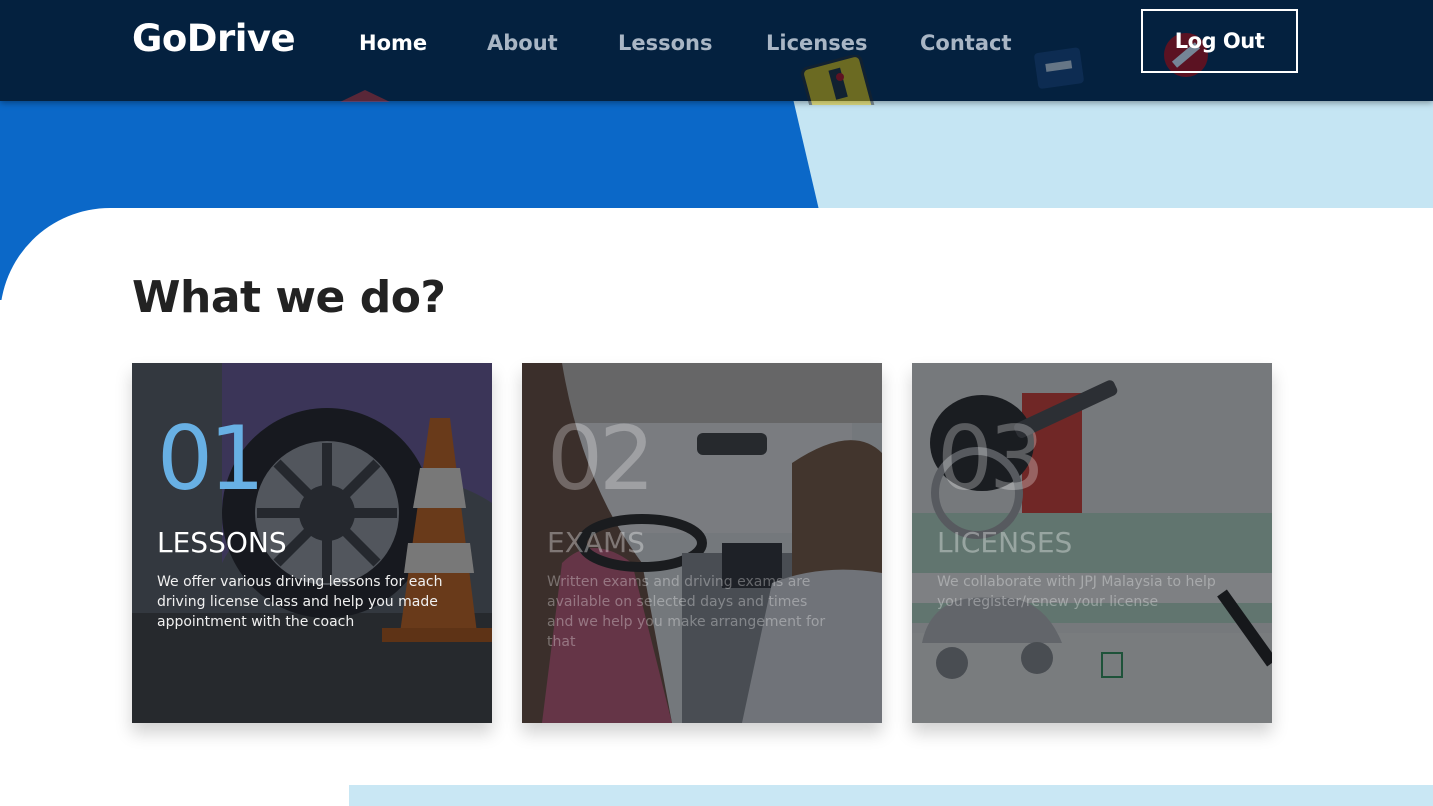 The width and height of the screenshot is (1433, 806). What do you see at coordinates (891, 795) in the screenshot?
I see `bottom-decorative-band` at bounding box center [891, 795].